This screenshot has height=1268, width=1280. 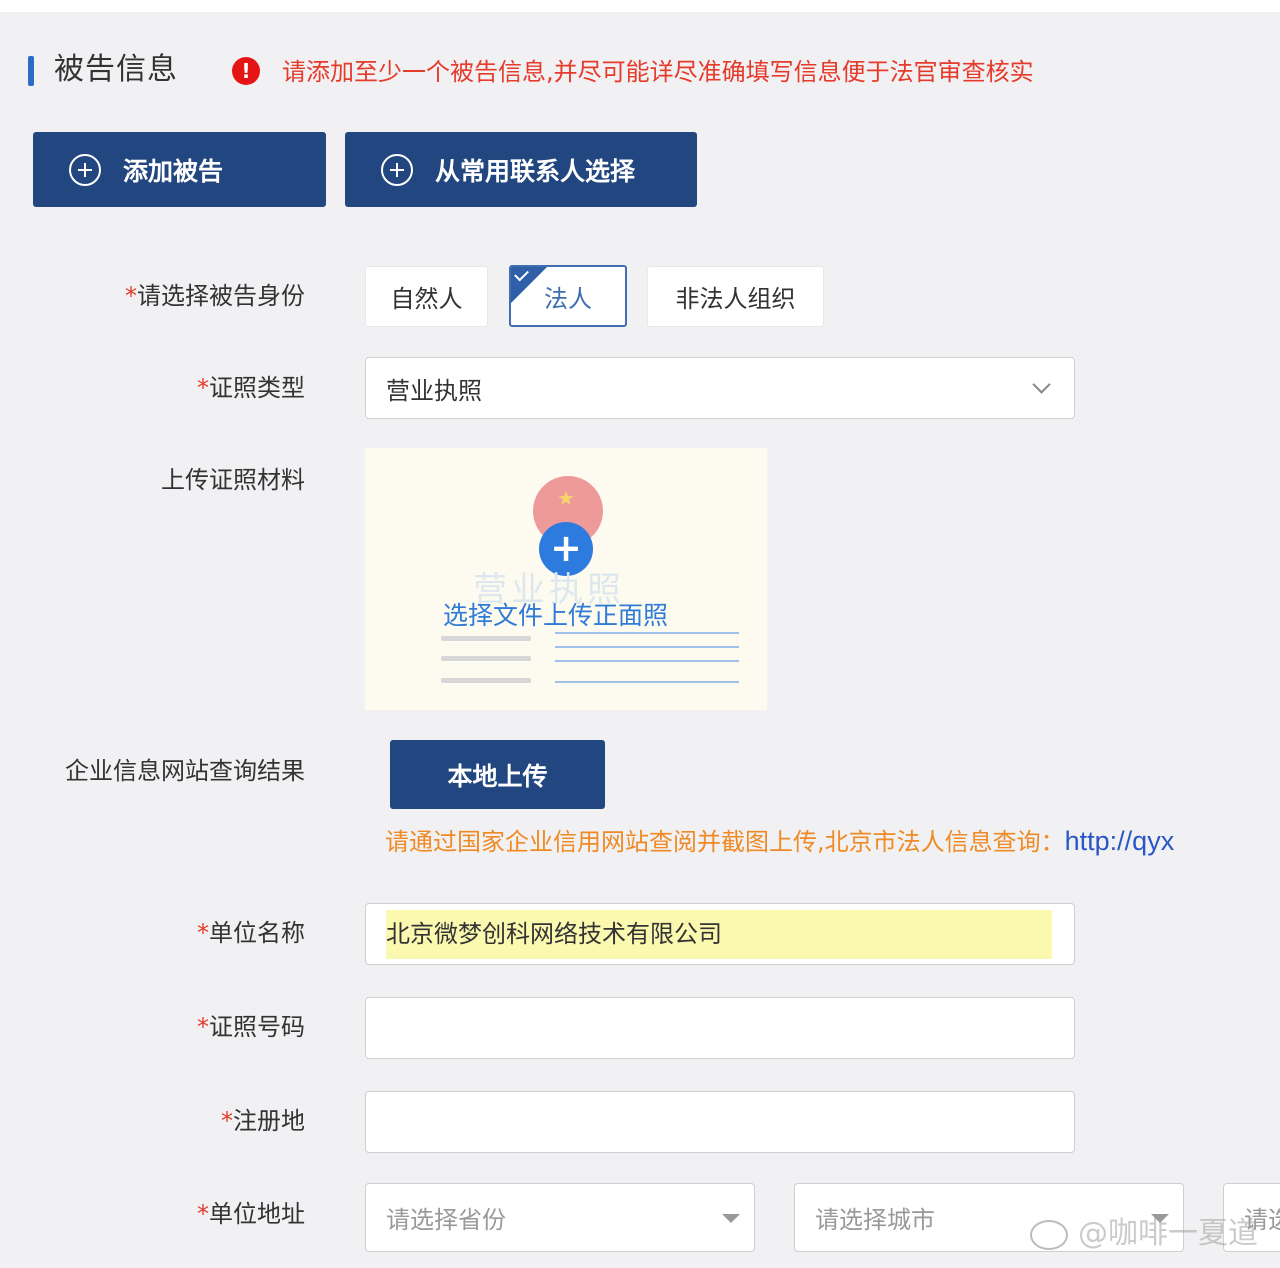 What do you see at coordinates (173, 171) in the screenshot?
I see `add-defendant-label: 添加被告` at bounding box center [173, 171].